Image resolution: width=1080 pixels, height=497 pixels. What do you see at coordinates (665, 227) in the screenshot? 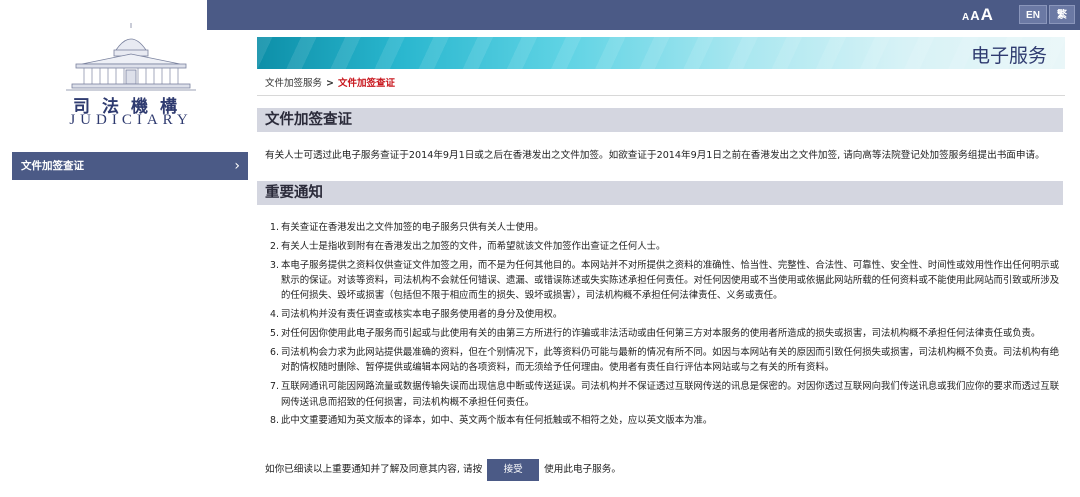
I see `list-item: 1. 有关查证在香港发出之文件加签的电子服务只供有关人士使用。` at bounding box center [665, 227].